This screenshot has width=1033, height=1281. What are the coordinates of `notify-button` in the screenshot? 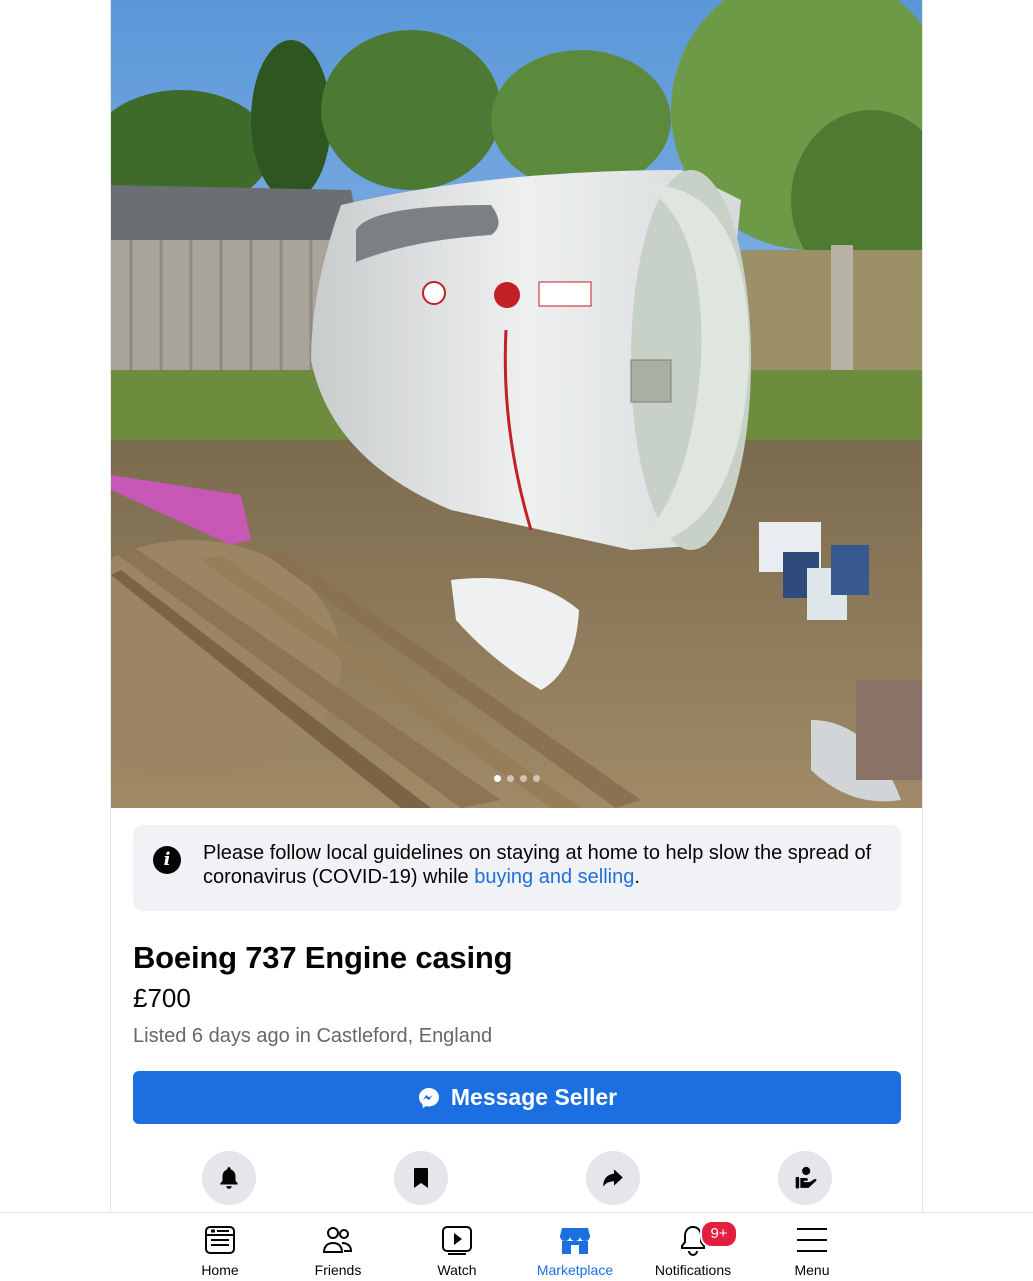 It's located at (229, 1178).